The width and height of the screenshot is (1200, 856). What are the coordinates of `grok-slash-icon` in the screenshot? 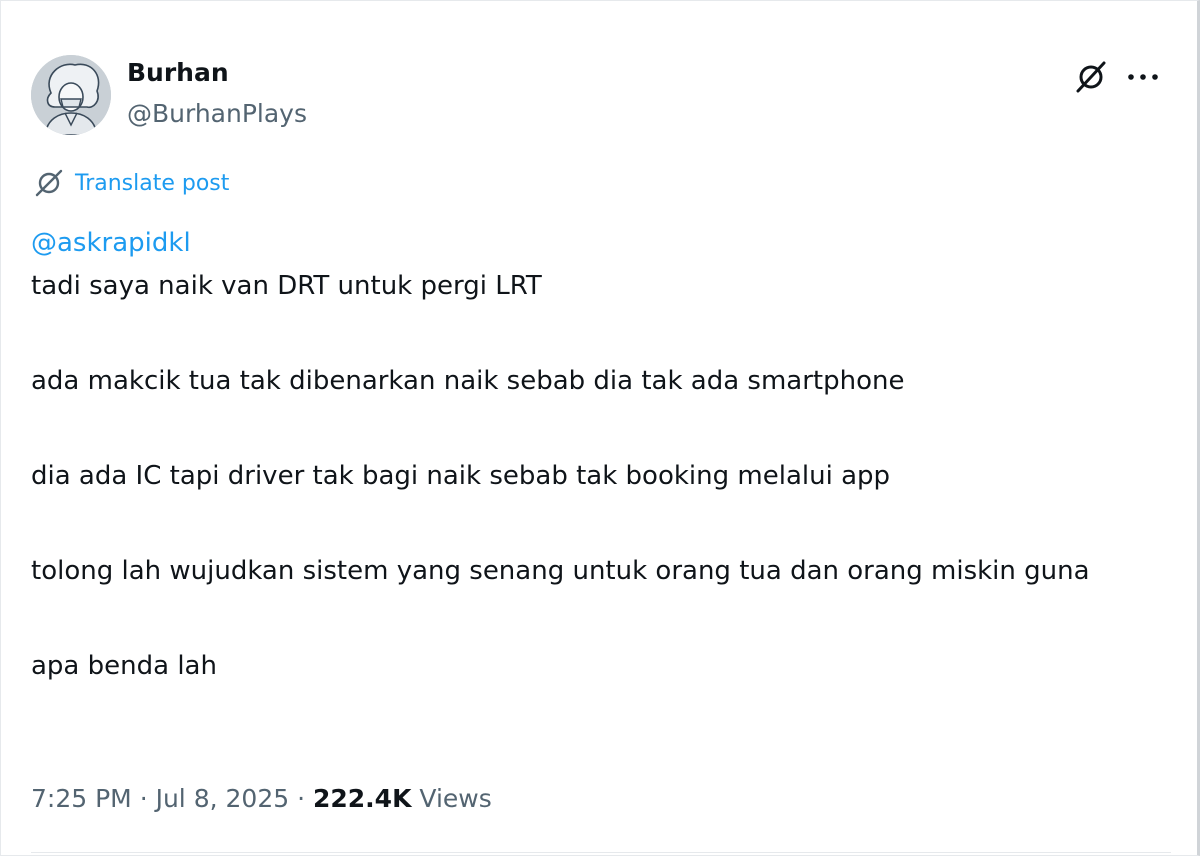 It's located at (1091, 77).